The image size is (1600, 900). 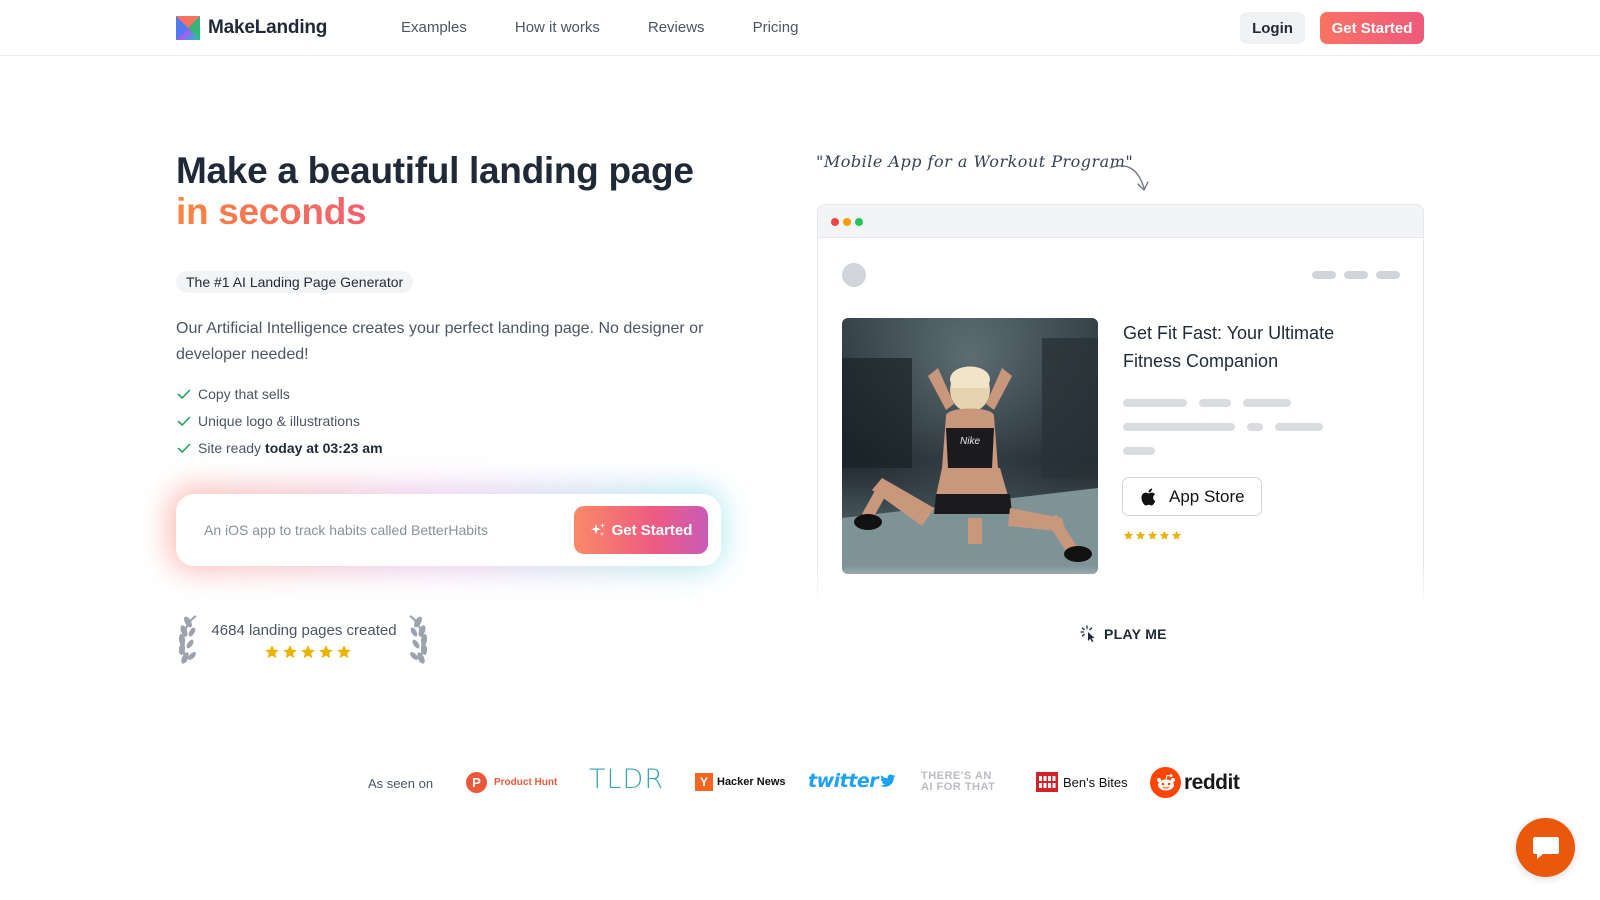 I want to click on reddit-logo: reddit, so click(x=1195, y=782).